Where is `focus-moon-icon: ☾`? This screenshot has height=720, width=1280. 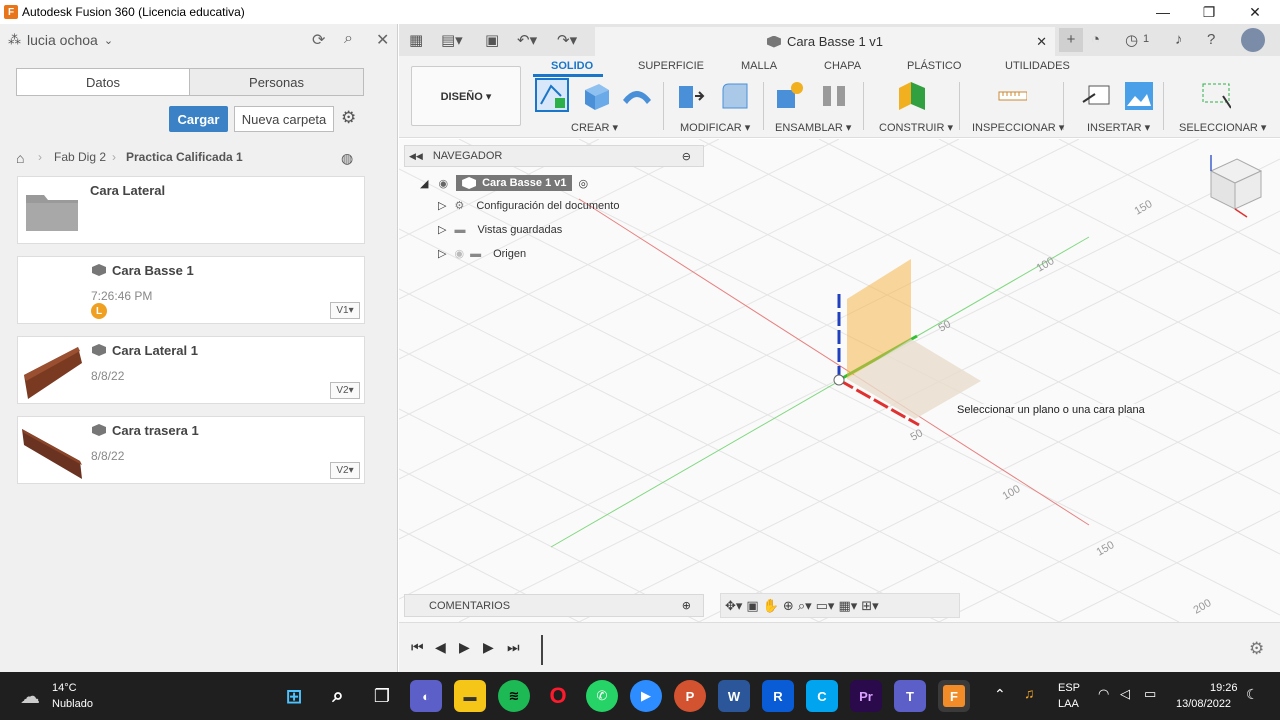
focus-moon-icon: ☾ is located at coordinates (1252, 694).